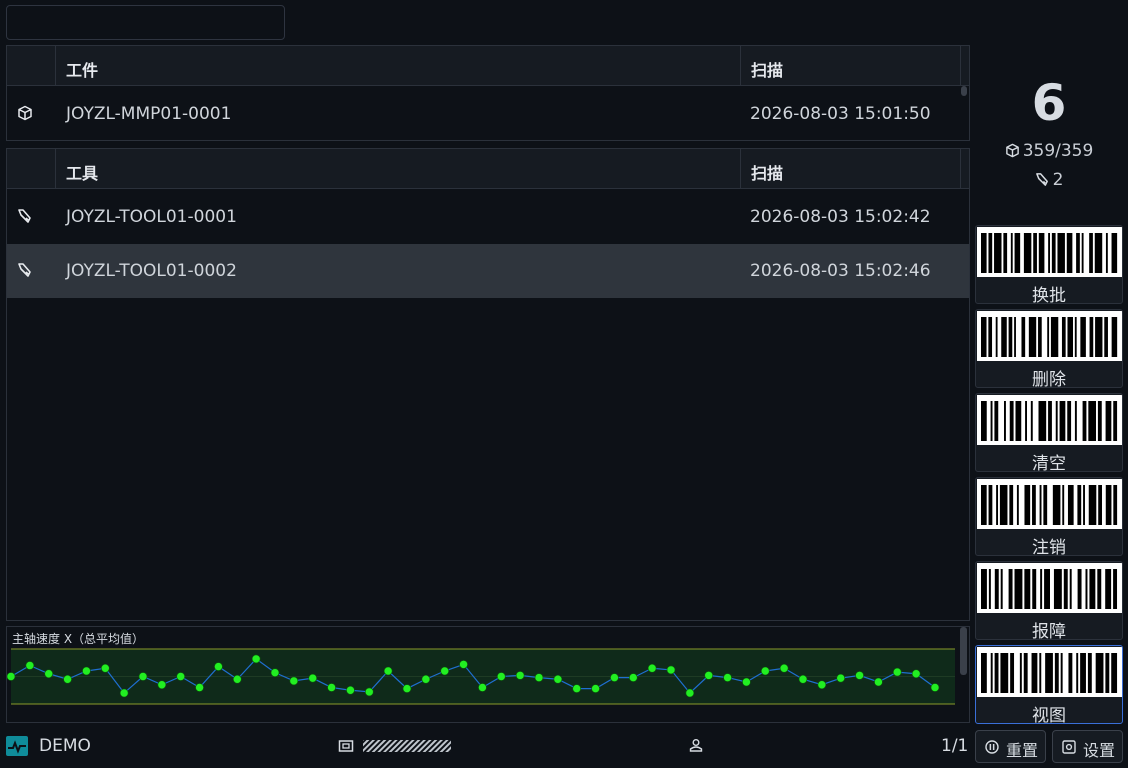 The height and width of the screenshot is (768, 1128). I want to click on table-row: JOYZL-TOOL01-0001 2026-08-03 15:02:42, so click(488, 217).